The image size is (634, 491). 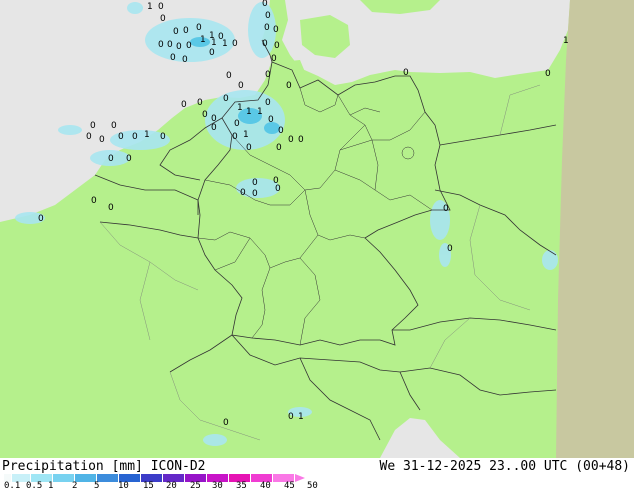 What do you see at coordinates (504, 466) in the screenshot?
I see `valid-time: We 31-12-2025 23..00 UTC (00+48)` at bounding box center [504, 466].